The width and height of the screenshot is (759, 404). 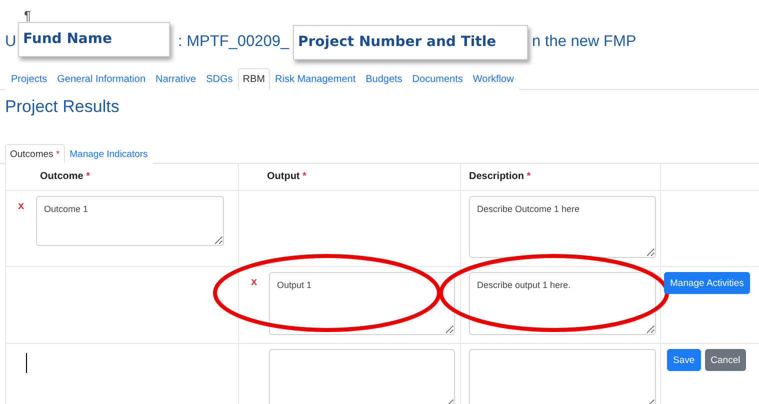 I want to click on column-header: Outcome *, so click(x=66, y=176).